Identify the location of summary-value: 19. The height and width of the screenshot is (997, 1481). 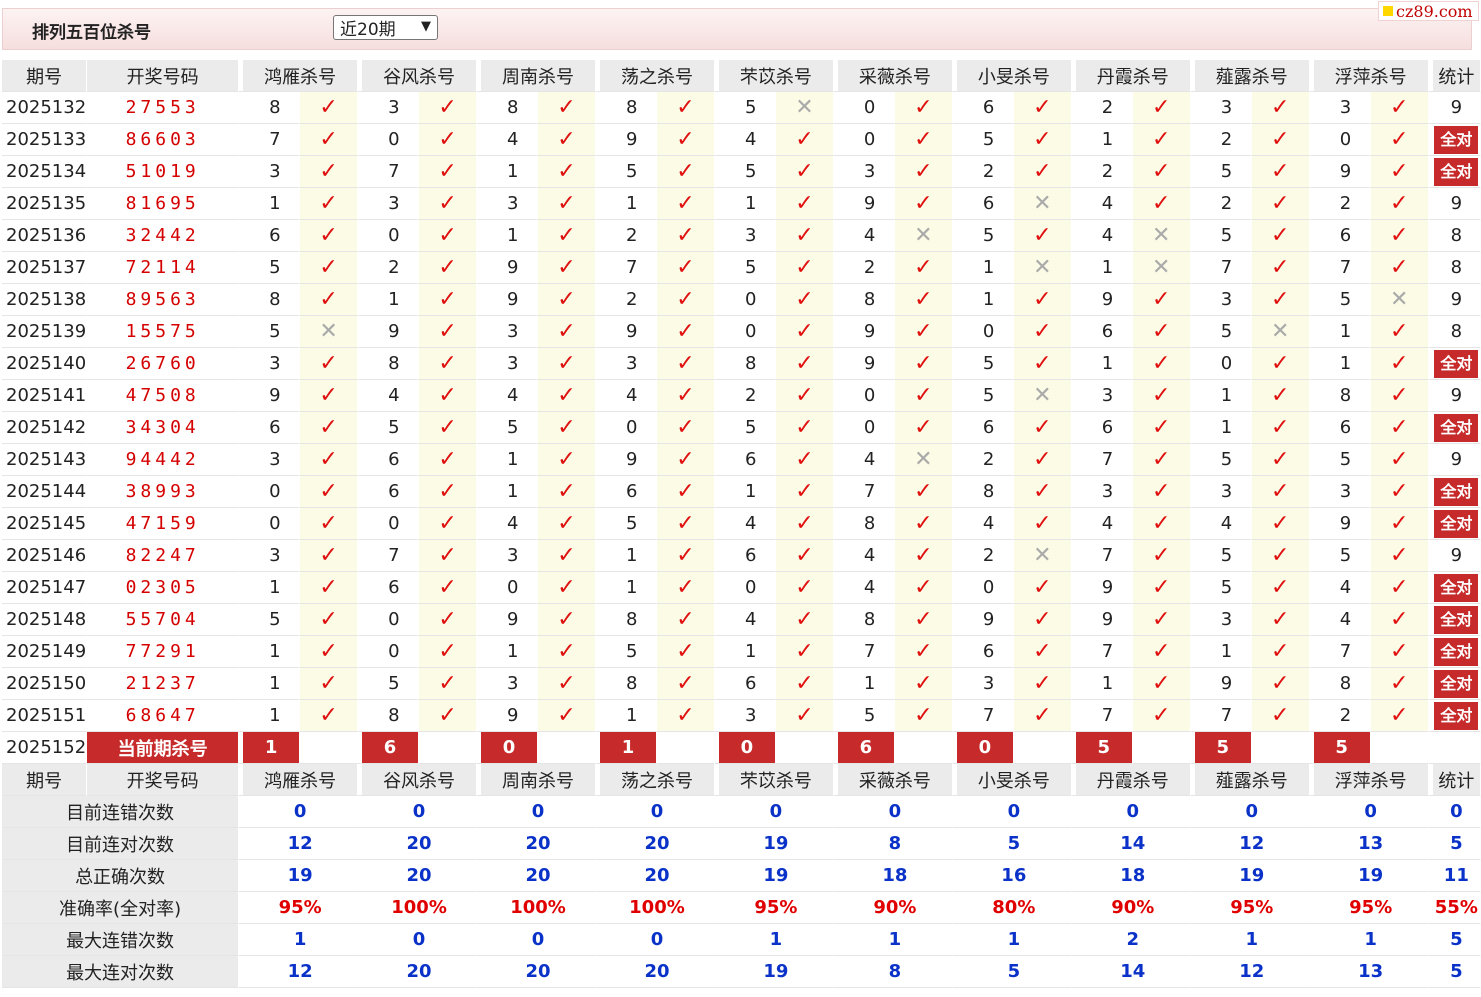
(776, 844).